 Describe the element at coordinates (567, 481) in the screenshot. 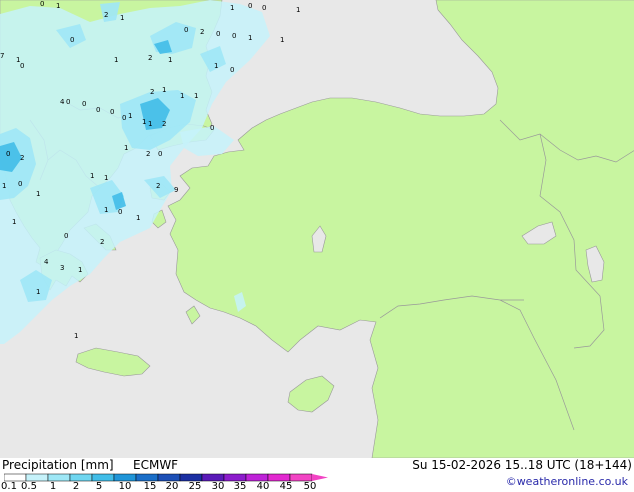

I see `copyright-link: ©weatheronline.co.uk` at that location.